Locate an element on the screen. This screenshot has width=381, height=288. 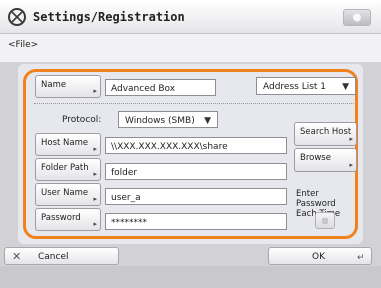
ok-button-label: OK is located at coordinates (318, 257).